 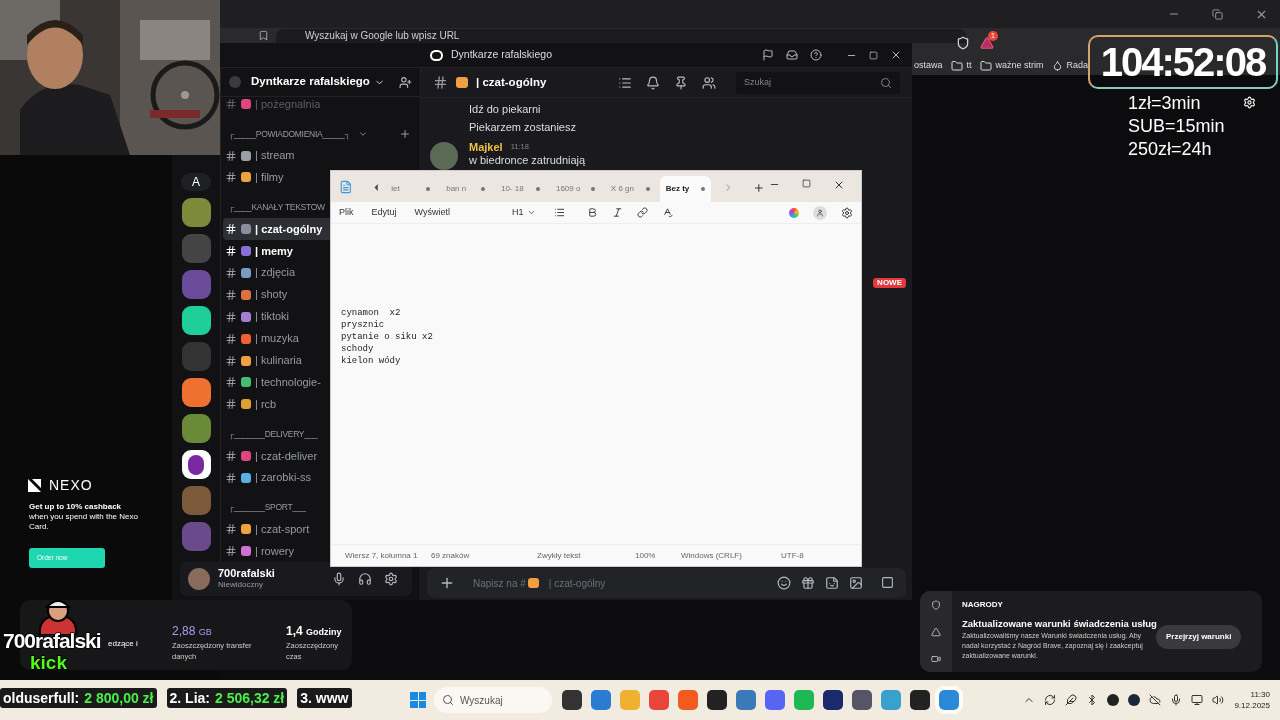 What do you see at coordinates (1011, 66) in the screenshot?
I see `bookmark-item: ważne strim` at bounding box center [1011, 66].